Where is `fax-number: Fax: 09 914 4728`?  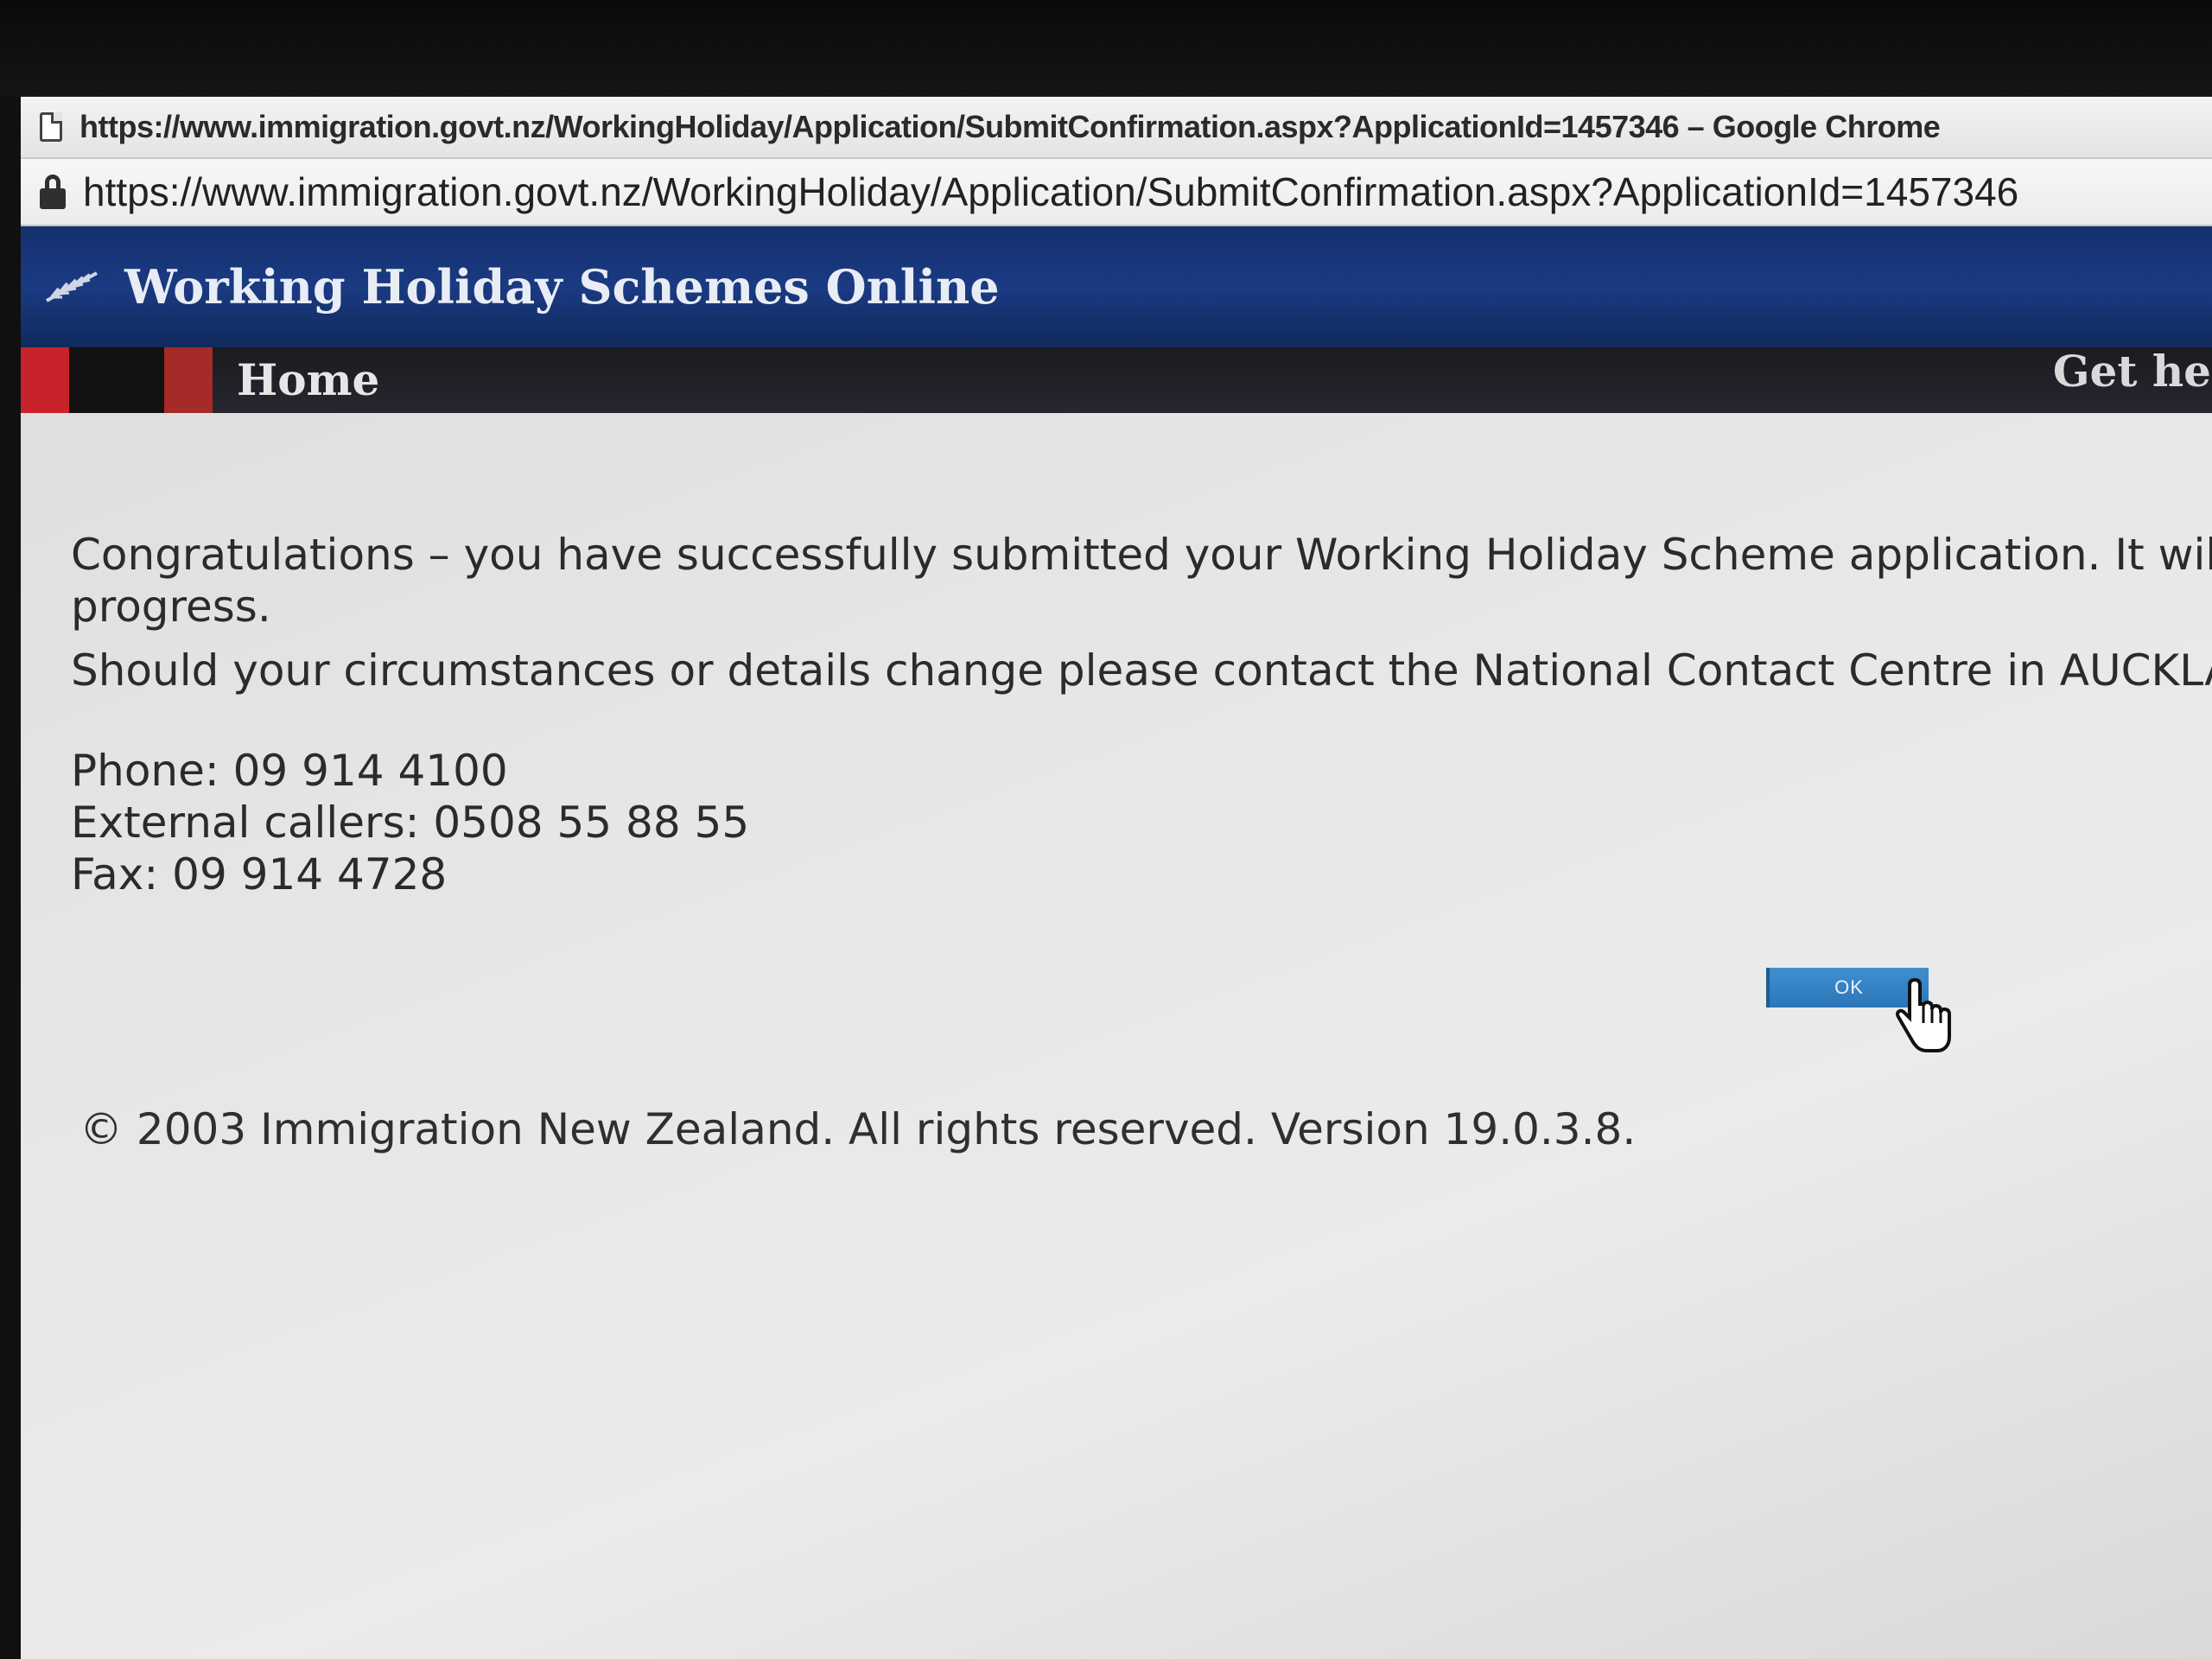
fax-number: Fax: 09 914 4728 is located at coordinates (259, 874).